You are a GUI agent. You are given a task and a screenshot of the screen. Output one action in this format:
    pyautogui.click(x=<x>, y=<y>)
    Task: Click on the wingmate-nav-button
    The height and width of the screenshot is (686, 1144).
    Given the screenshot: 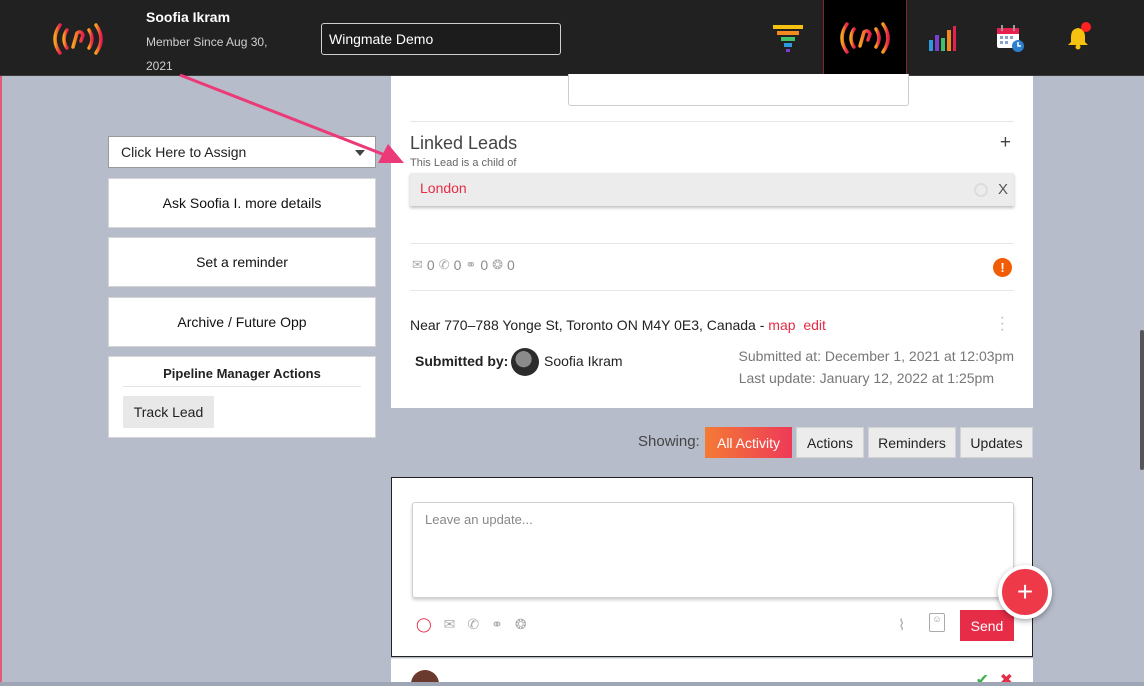 What is the action you would take?
    pyautogui.click(x=865, y=38)
    